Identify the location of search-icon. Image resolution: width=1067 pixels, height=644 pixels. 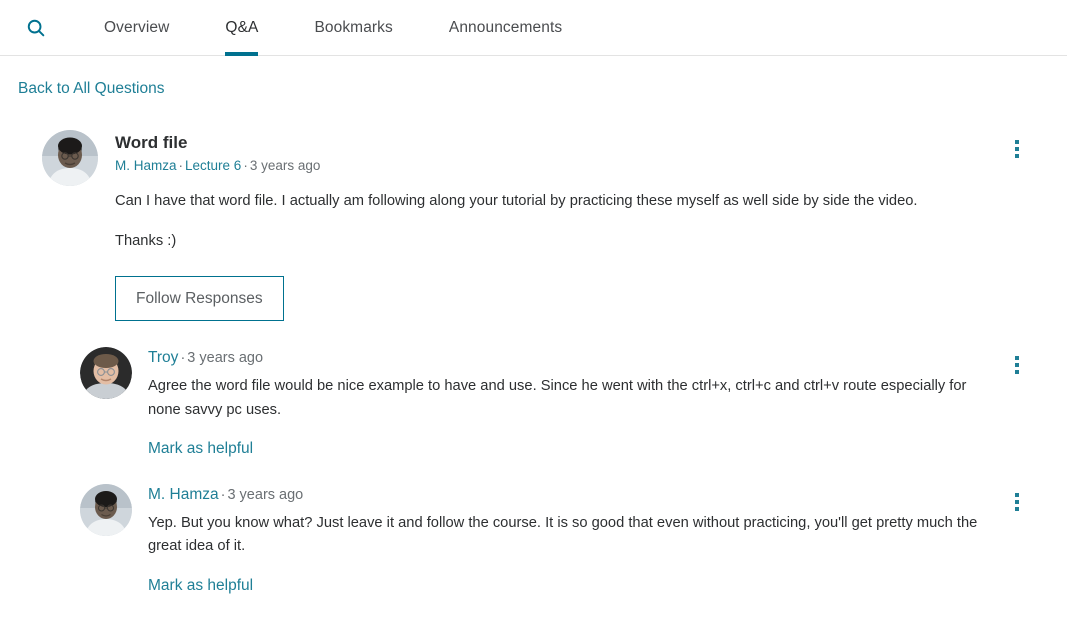
(36, 27).